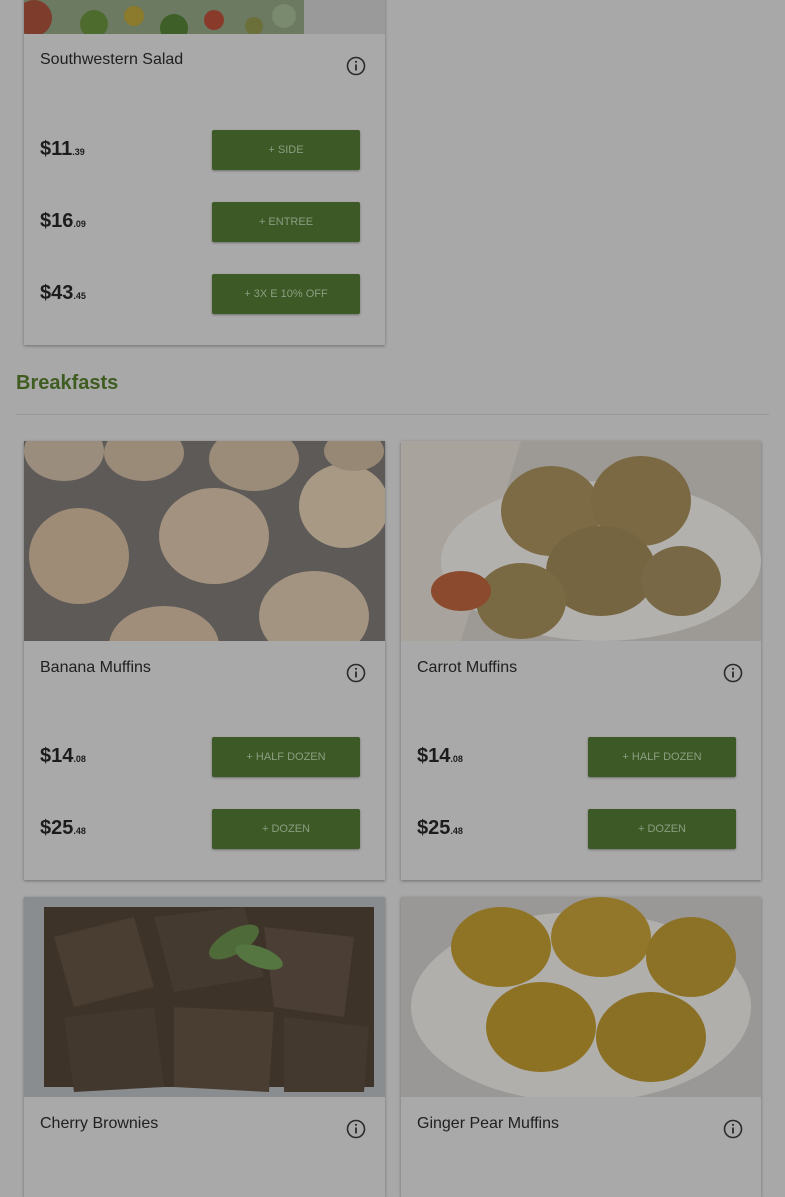 The height and width of the screenshot is (1197, 785). I want to click on price: $43.45, so click(63, 293).